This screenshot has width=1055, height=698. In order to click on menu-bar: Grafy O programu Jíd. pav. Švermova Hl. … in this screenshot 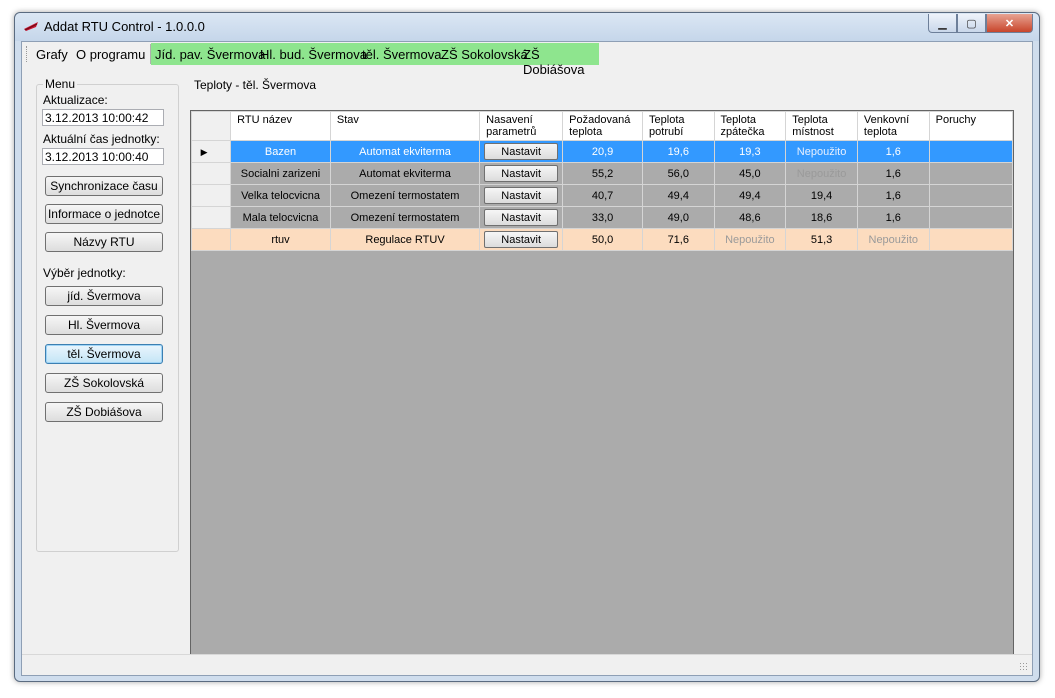, I will do `click(527, 59)`.